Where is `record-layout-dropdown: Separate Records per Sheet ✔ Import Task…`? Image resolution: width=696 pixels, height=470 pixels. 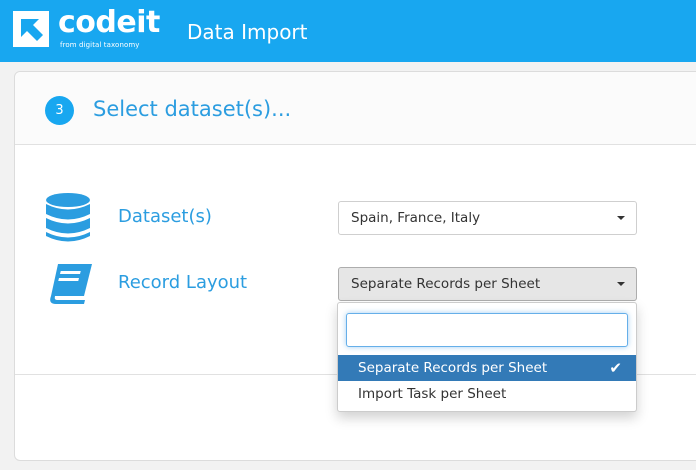 record-layout-dropdown: Separate Records per Sheet ✔ Import Task… is located at coordinates (487, 357).